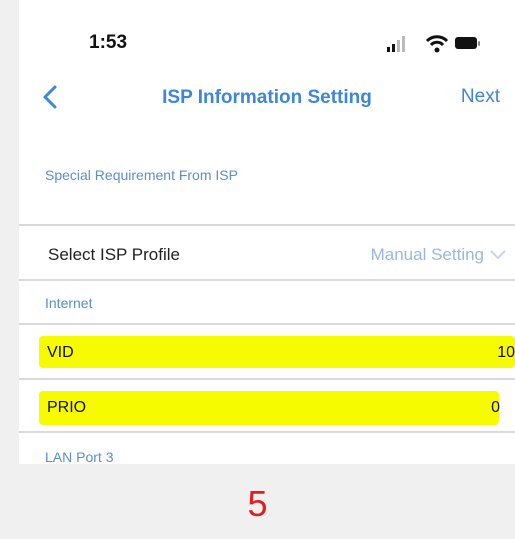 Image resolution: width=515 pixels, height=539 pixels. I want to click on isp-profile-value: Manual Setting, so click(427, 254).